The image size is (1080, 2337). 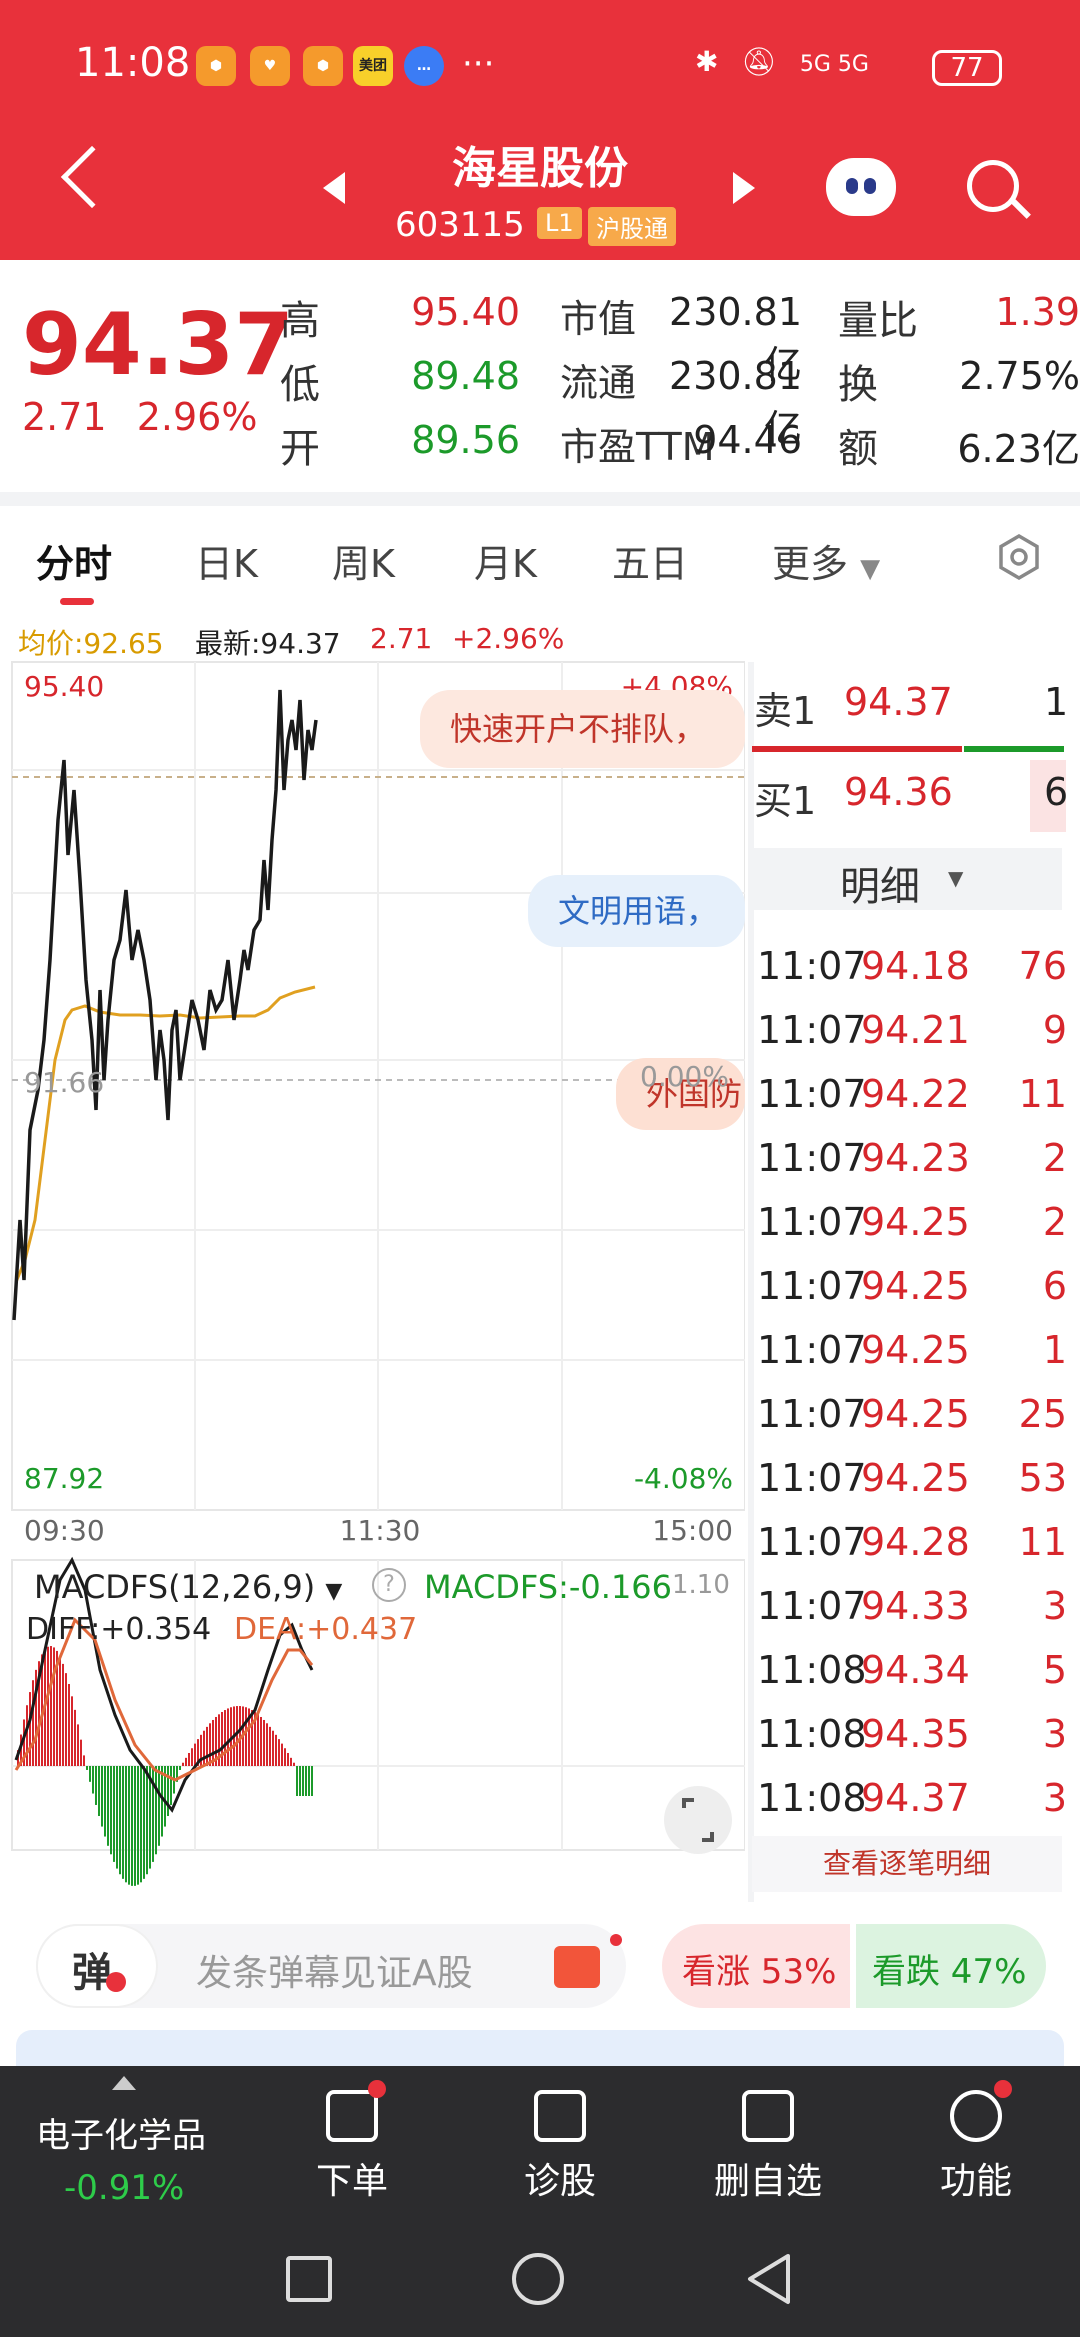 I want to click on macd-value: MACDFS:-0.166, so click(x=548, y=1587).